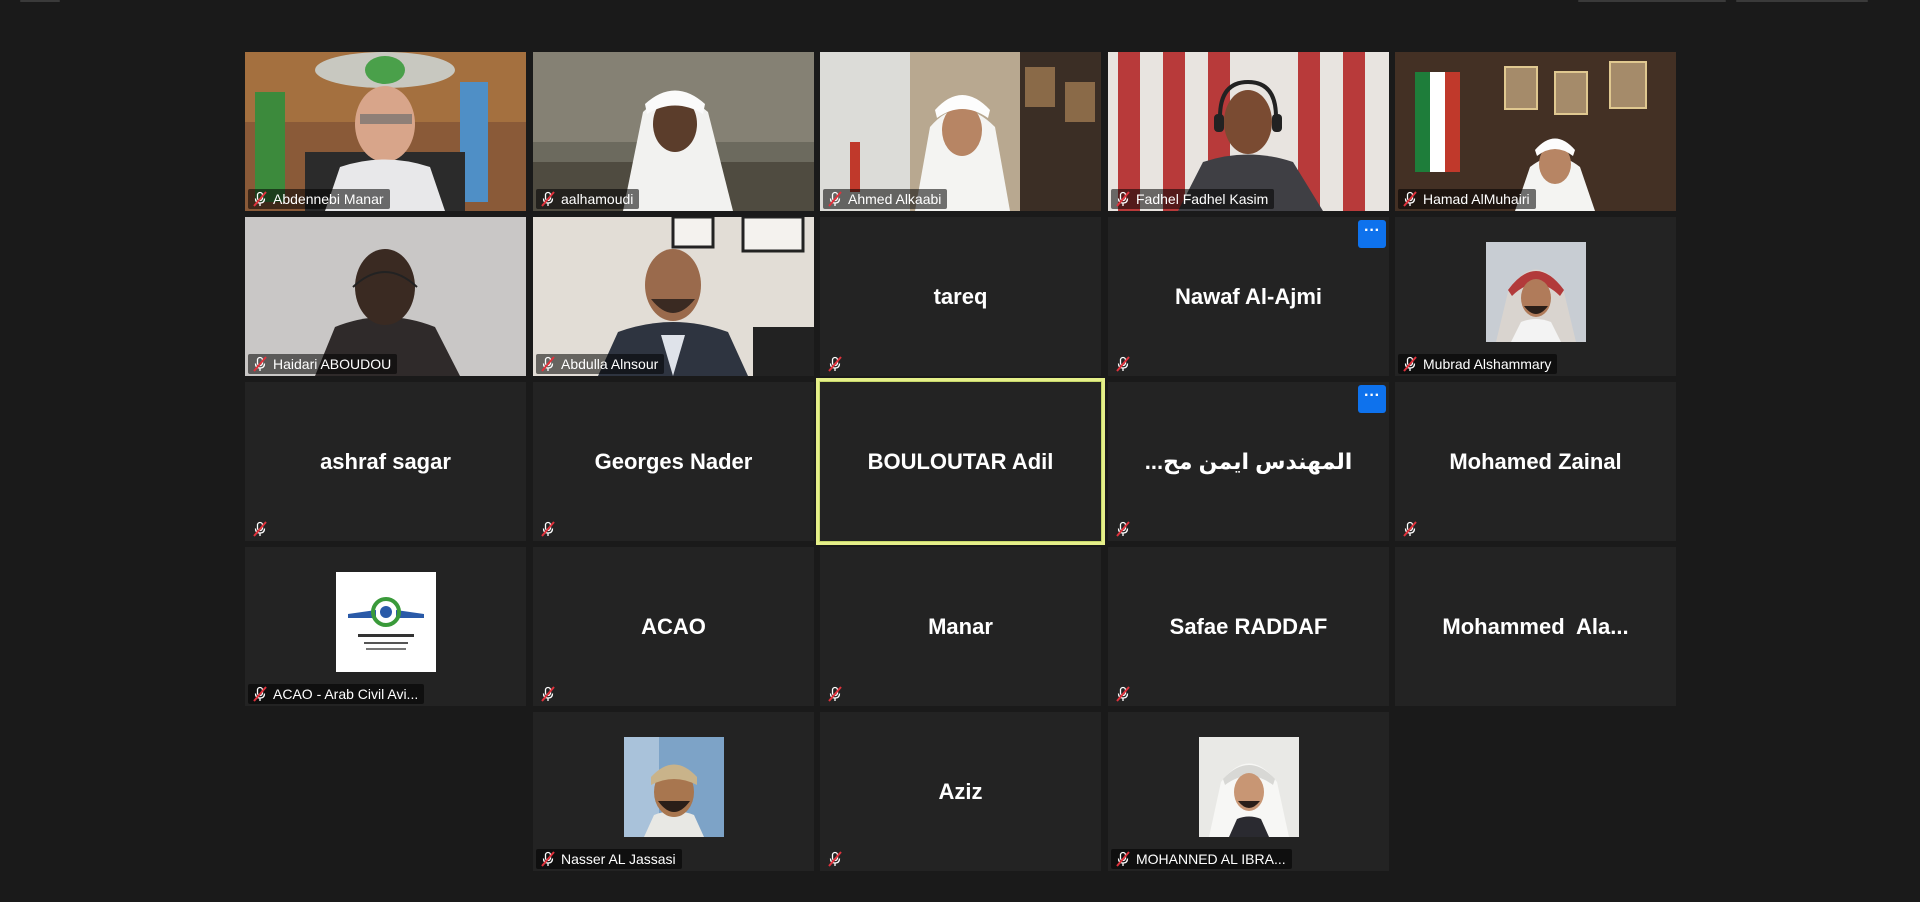 The height and width of the screenshot is (902, 1920). I want to click on participant-tile: ··· Nawaf Al-Ajmi, so click(1248, 296).